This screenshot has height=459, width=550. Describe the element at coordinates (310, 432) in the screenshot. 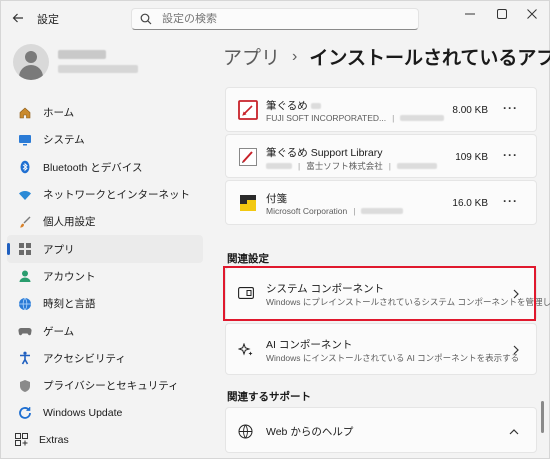

I see `expander-title: Web からのヘルプ` at that location.